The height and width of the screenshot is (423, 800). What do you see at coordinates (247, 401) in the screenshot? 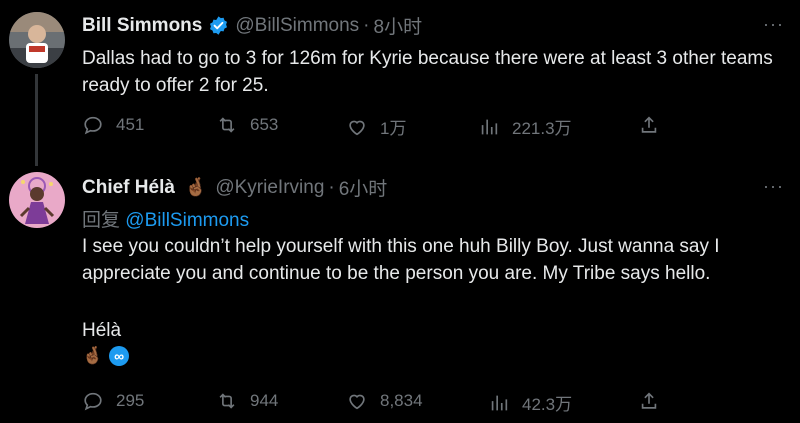
I see `retweet-button: 944` at bounding box center [247, 401].